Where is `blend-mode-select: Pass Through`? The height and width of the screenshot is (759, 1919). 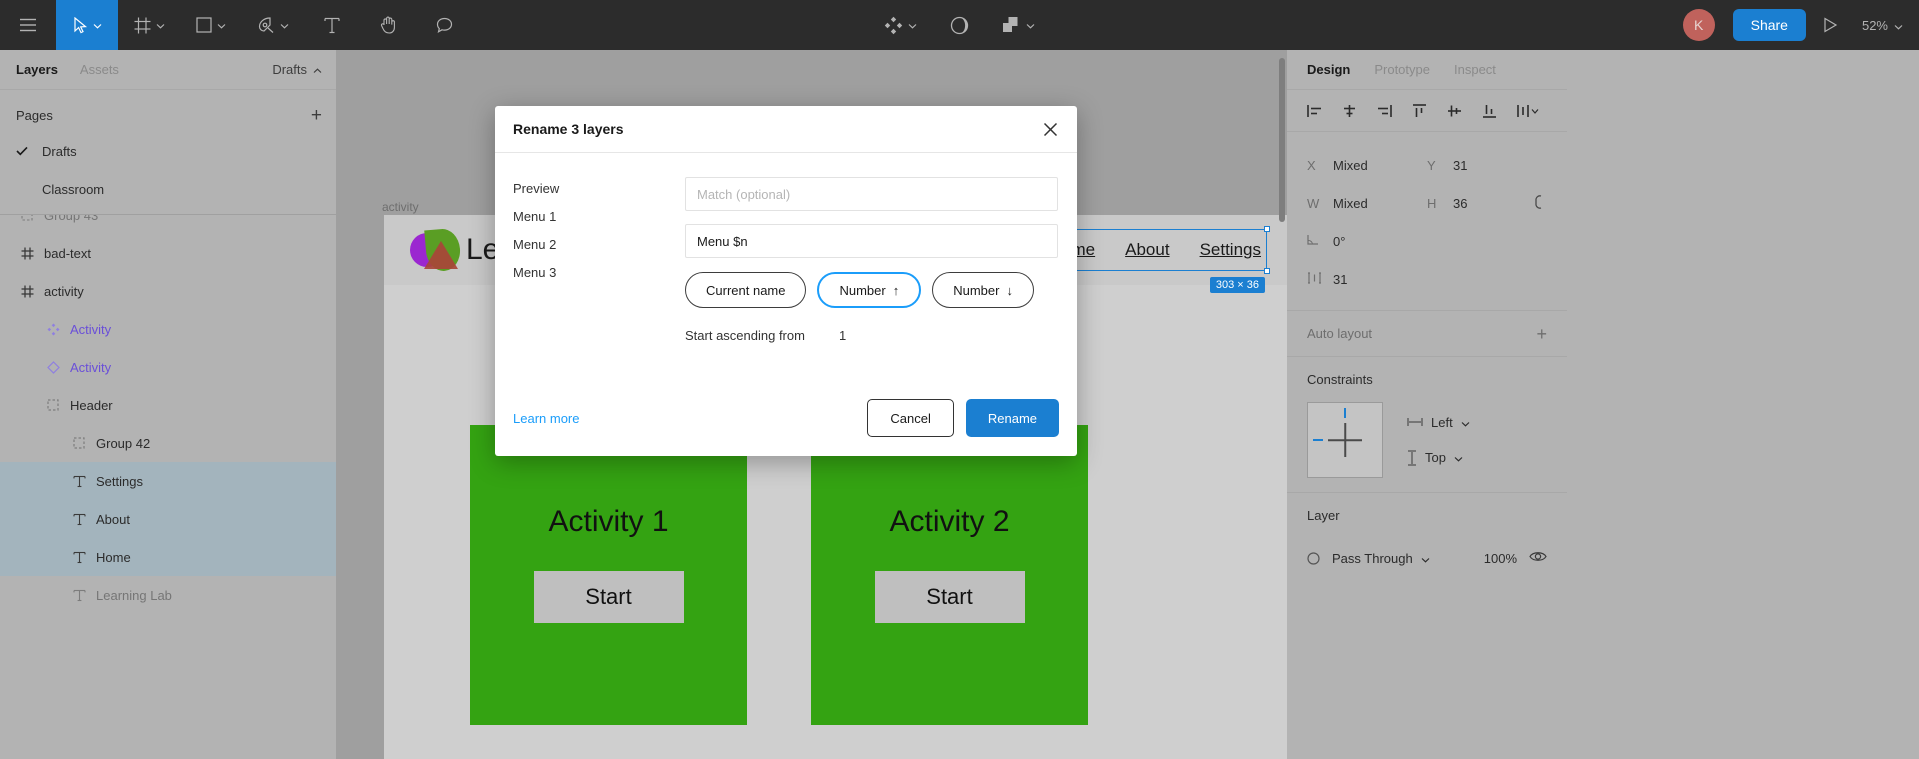 blend-mode-select: Pass Through is located at coordinates (1391, 558).